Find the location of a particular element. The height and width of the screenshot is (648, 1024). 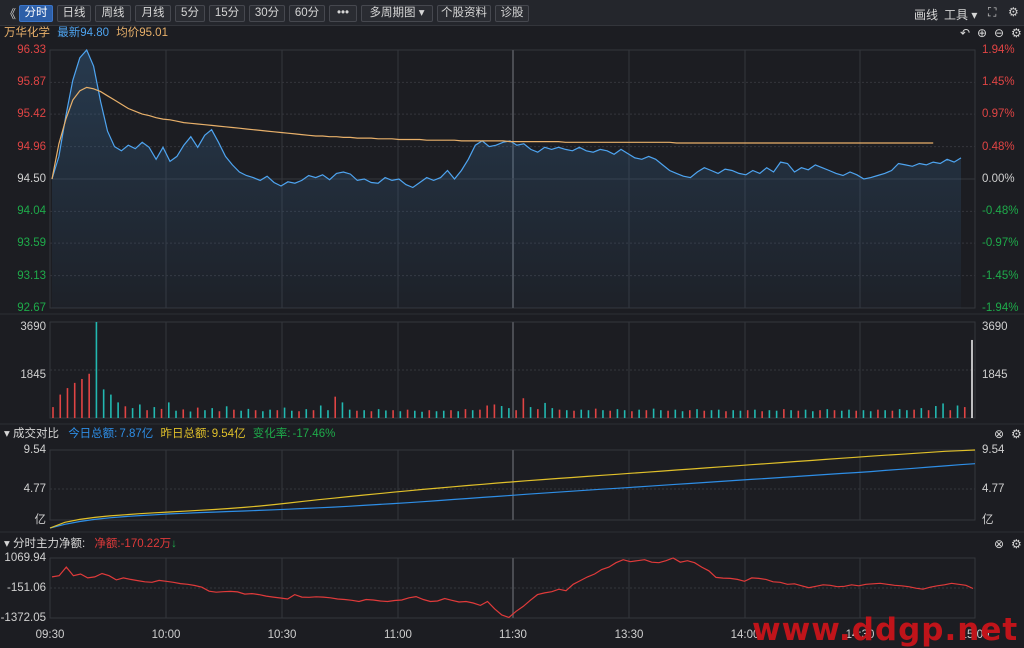

time-axis-label: 10:30 is located at coordinates (282, 635).